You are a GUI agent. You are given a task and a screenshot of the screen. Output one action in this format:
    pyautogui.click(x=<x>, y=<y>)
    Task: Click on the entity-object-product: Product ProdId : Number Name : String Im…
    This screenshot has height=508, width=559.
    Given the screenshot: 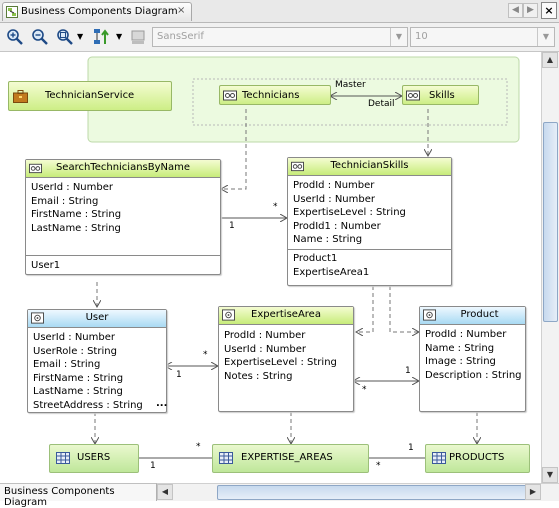 What is the action you would take?
    pyautogui.click(x=472, y=359)
    